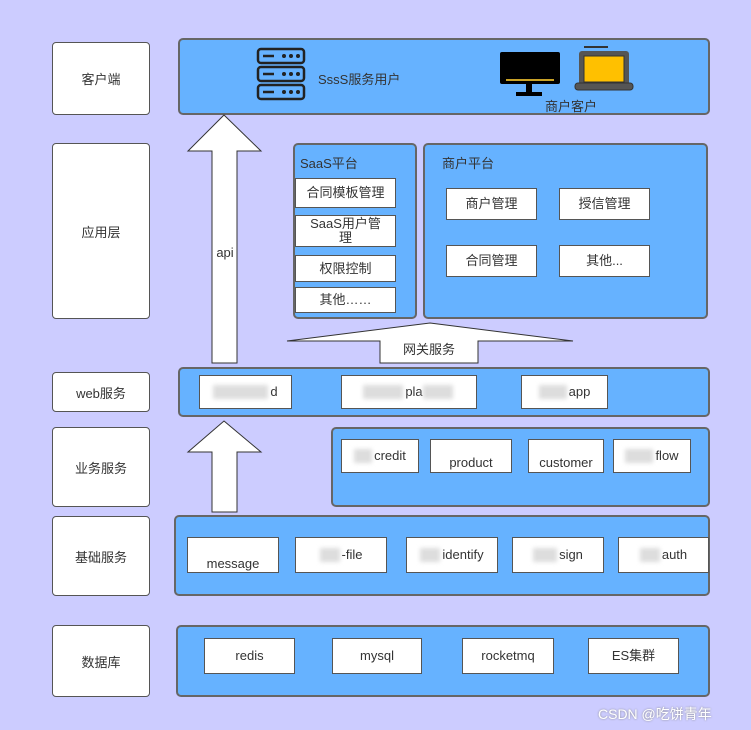 Image resolution: width=751 pixels, height=730 pixels. I want to click on merchant-item: 商户管理, so click(491, 204).